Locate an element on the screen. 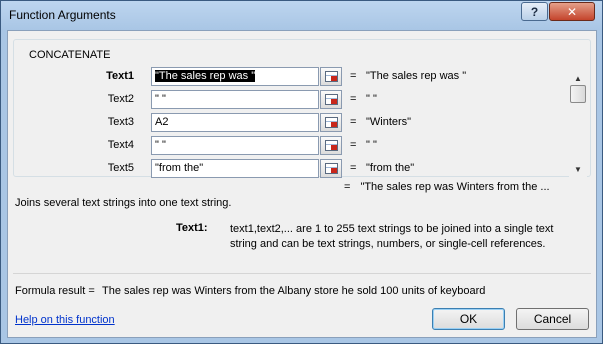  argument-row-text4: Text4 " " = " " is located at coordinates (289, 146).